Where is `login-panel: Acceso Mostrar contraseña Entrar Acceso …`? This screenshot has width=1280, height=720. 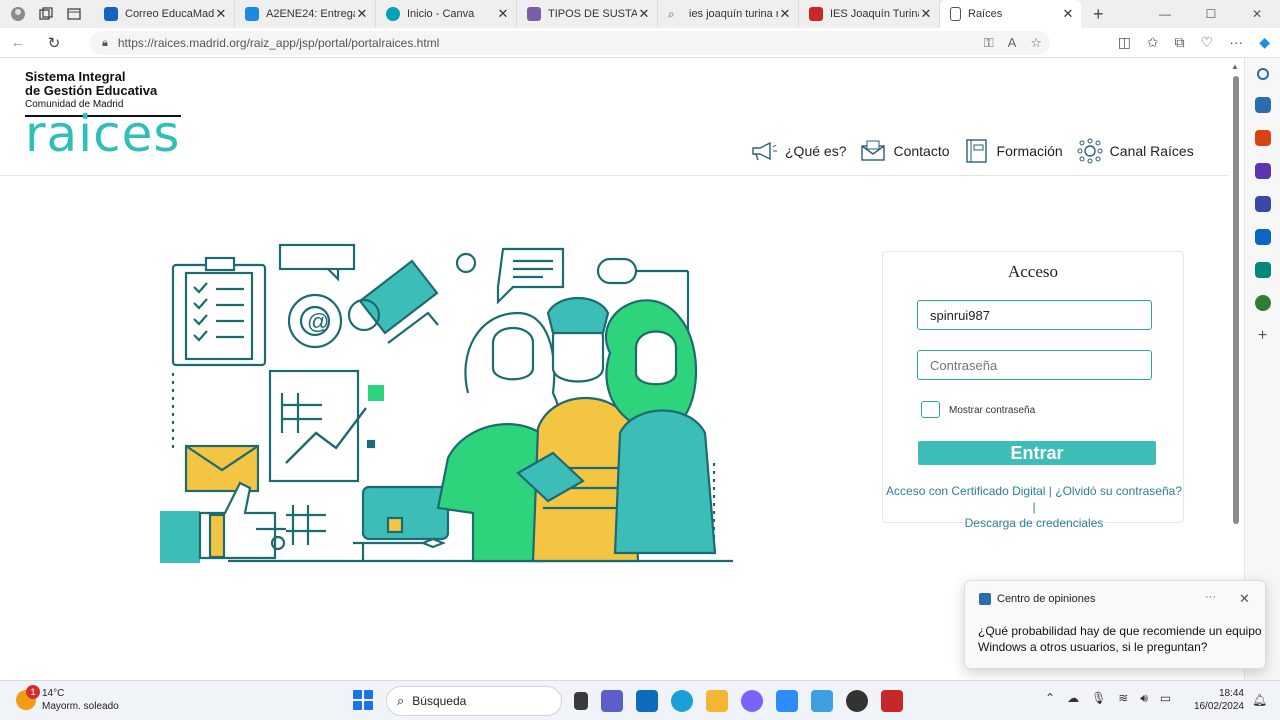 login-panel: Acceso Mostrar contraseña Entrar Acceso … is located at coordinates (1033, 390).